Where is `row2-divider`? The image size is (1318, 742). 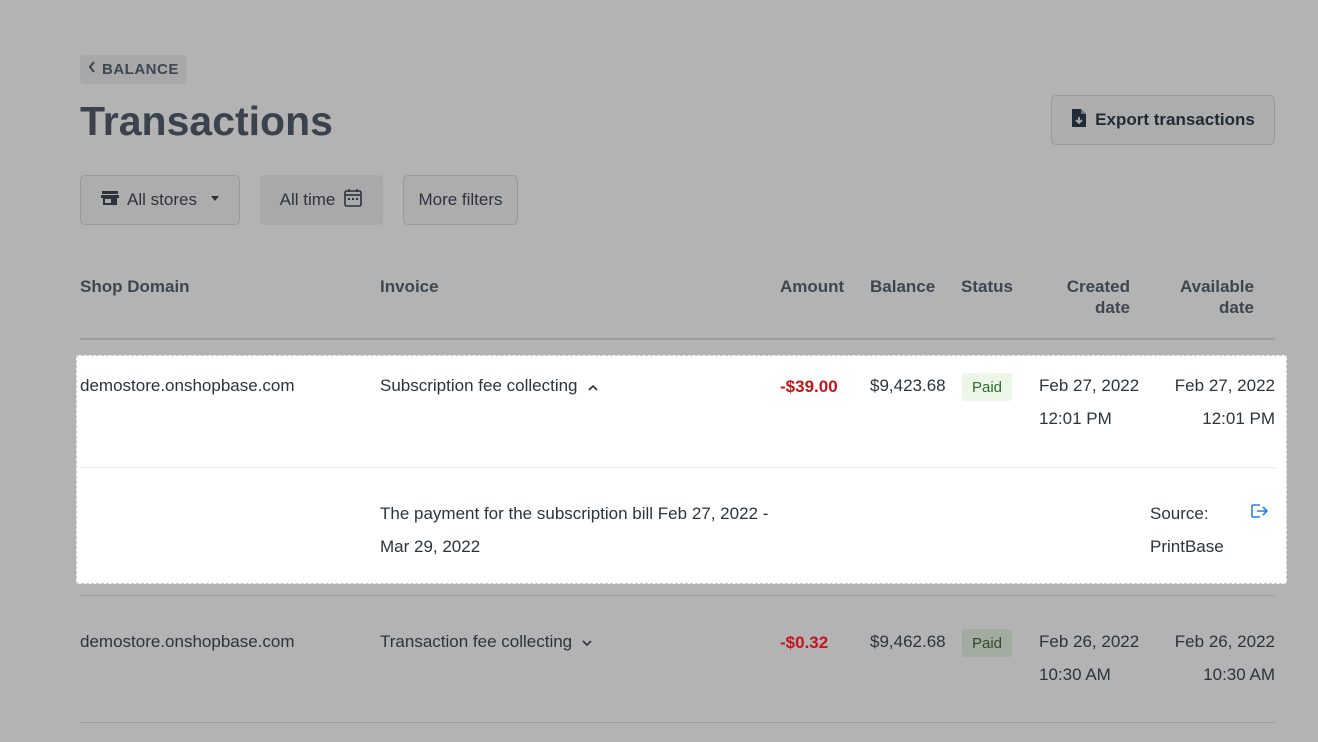 row2-divider is located at coordinates (677, 722).